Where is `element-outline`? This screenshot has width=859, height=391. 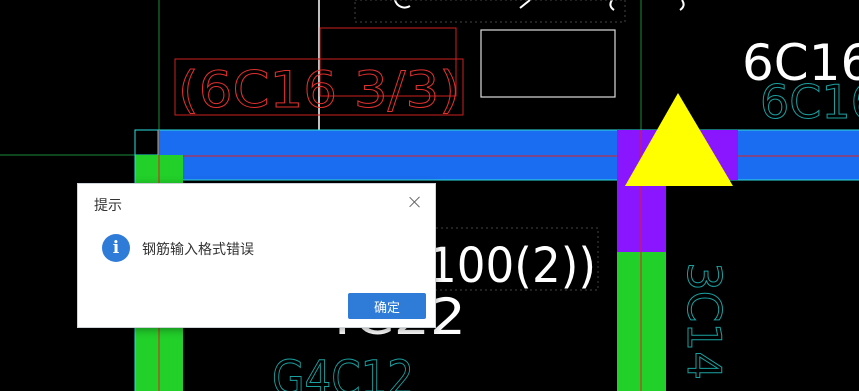 element-outline is located at coordinates (548, 63).